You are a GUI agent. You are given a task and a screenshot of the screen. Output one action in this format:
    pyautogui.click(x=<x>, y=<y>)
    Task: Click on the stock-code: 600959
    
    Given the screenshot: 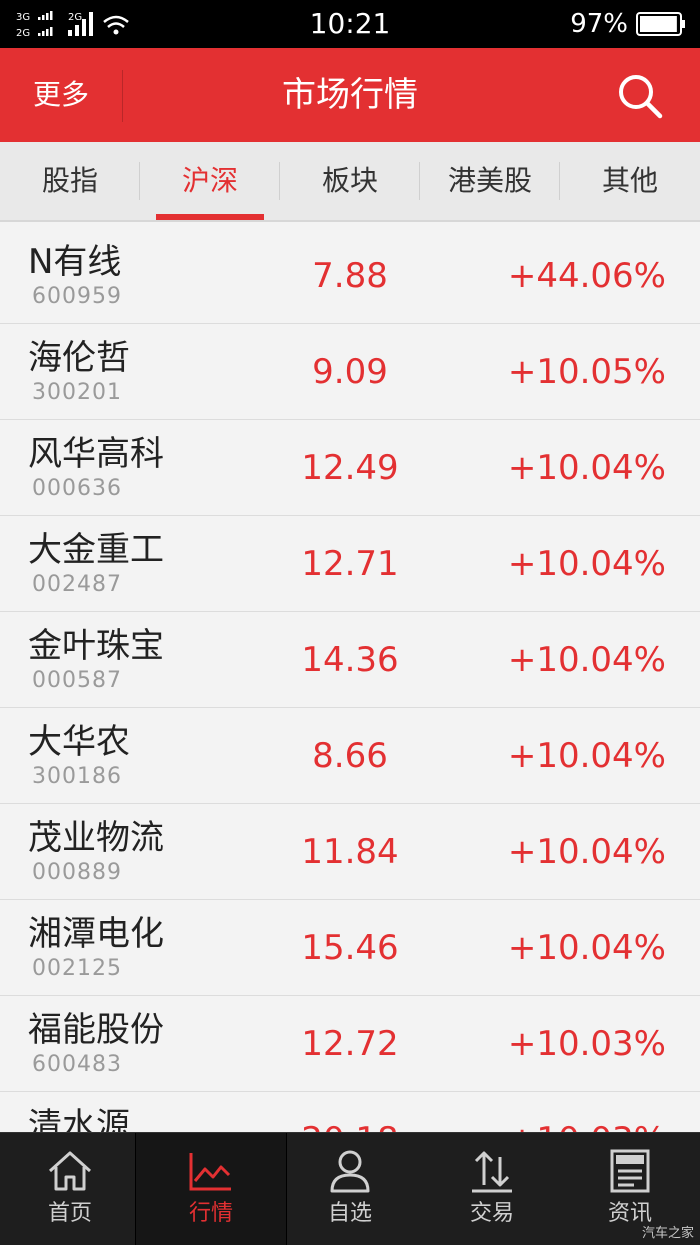 What is the action you would take?
    pyautogui.click(x=77, y=296)
    